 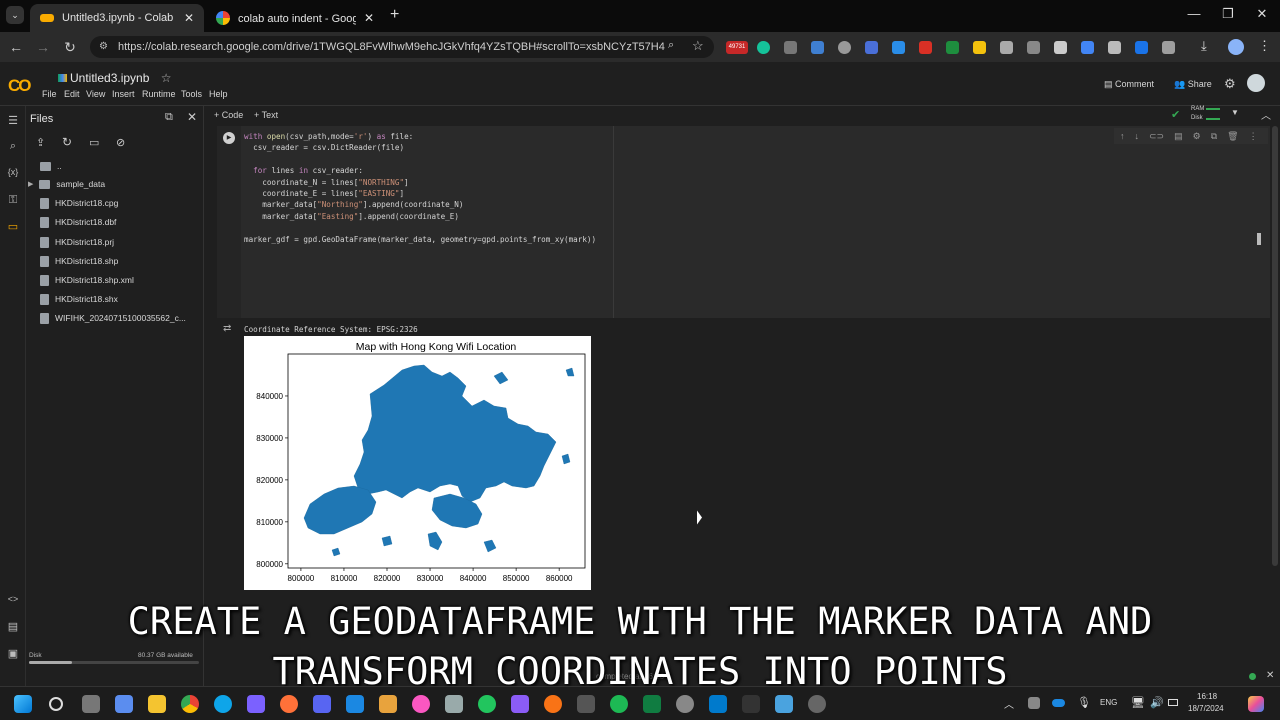 What do you see at coordinates (223, 704) in the screenshot?
I see `edge-icon` at bounding box center [223, 704].